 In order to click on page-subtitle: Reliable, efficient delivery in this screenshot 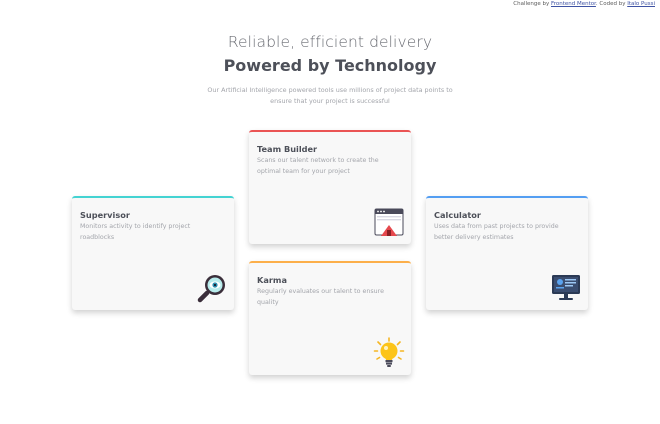, I will do `click(330, 42)`.